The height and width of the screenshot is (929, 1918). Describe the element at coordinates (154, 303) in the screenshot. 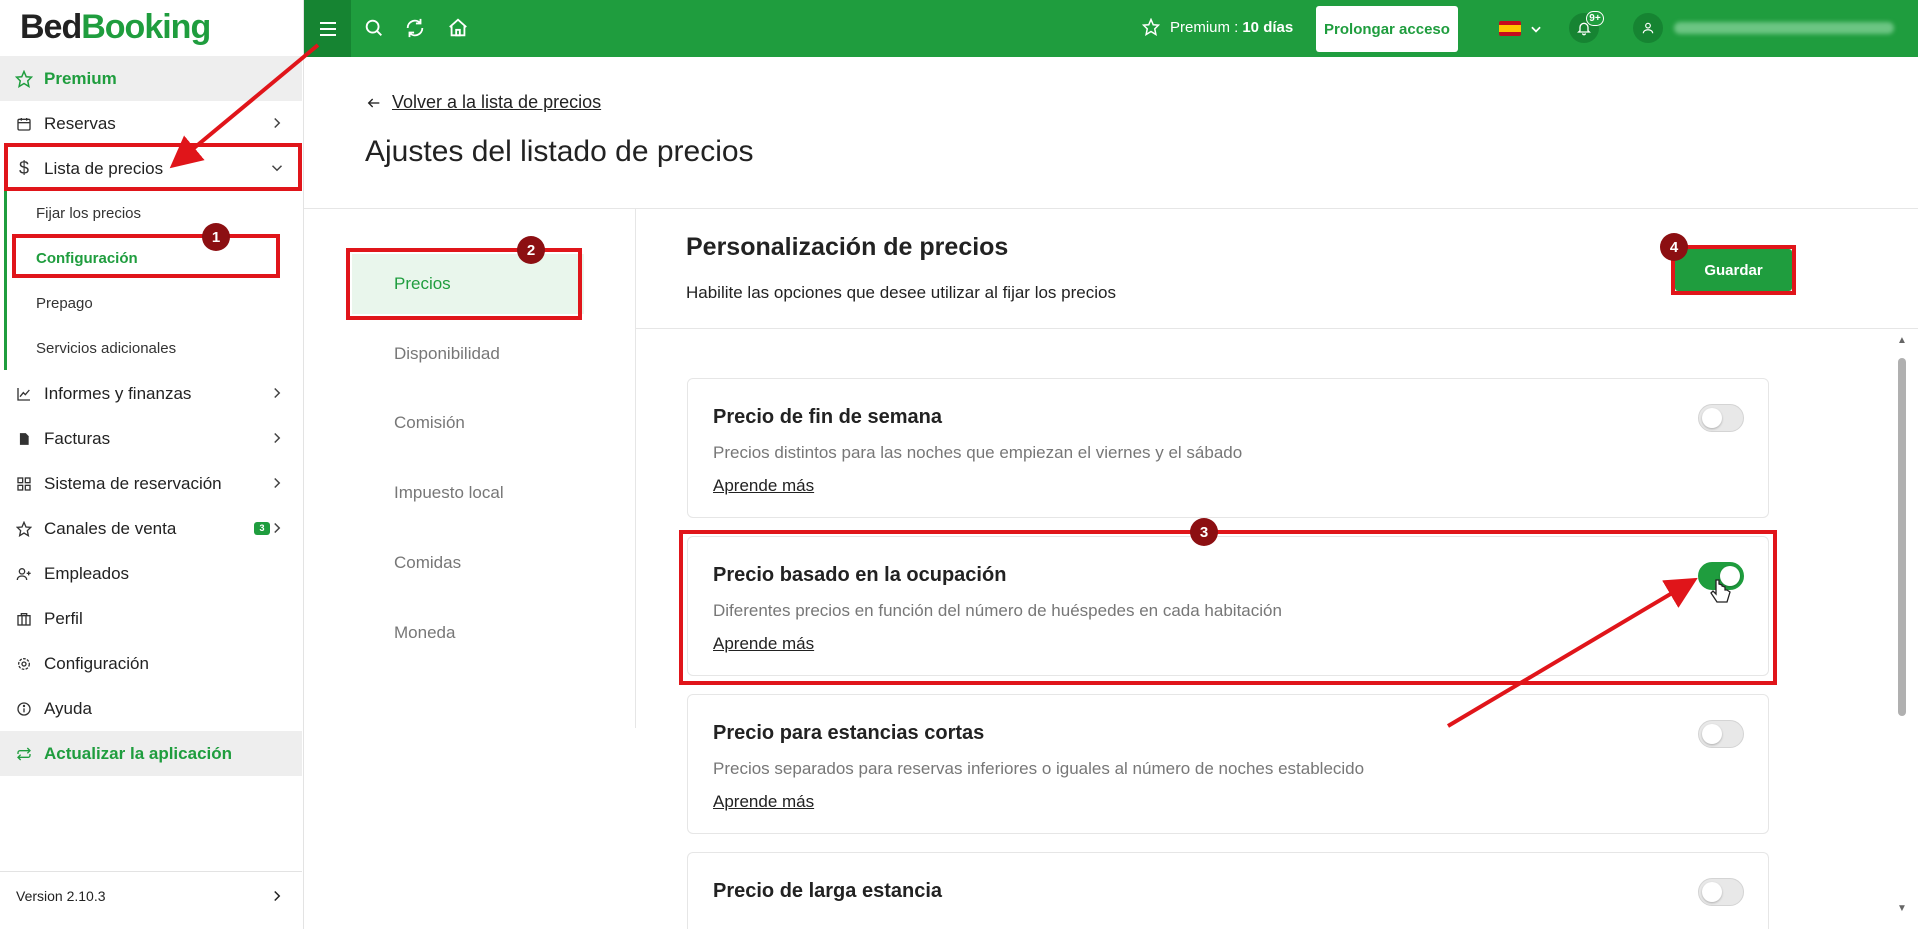

I see `sidebar-subitem-prepago: Prepago` at that location.